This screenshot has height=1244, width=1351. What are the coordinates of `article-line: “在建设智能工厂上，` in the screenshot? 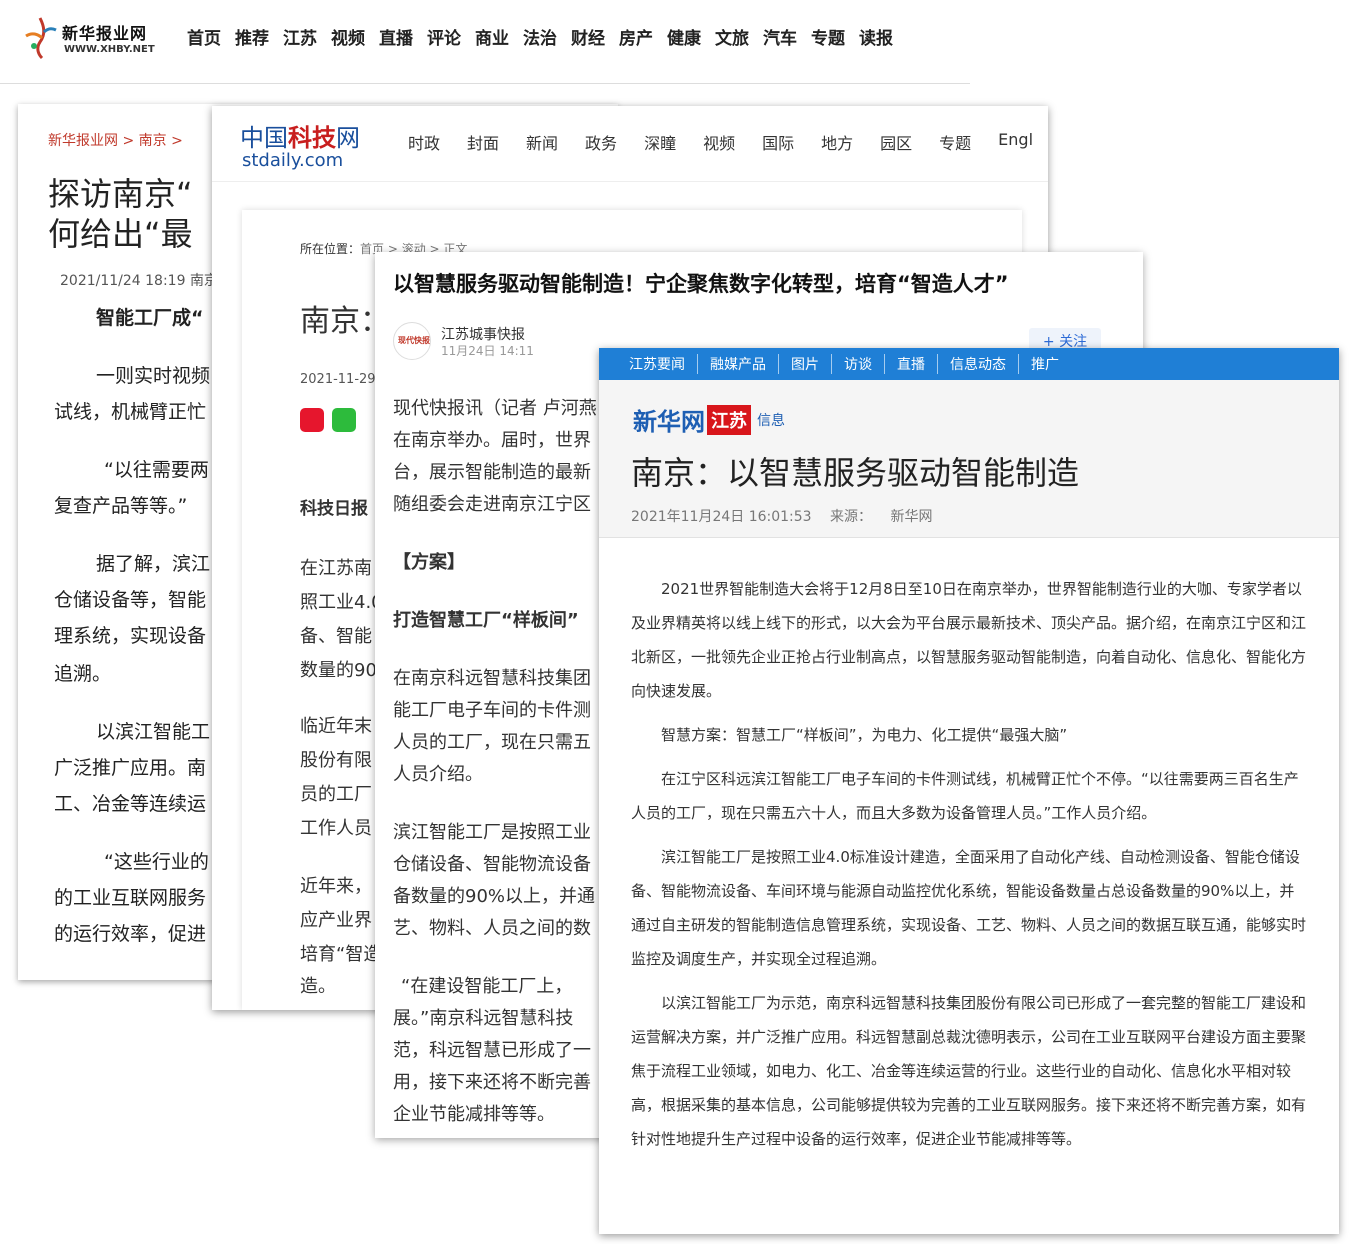 It's located at (487, 986).